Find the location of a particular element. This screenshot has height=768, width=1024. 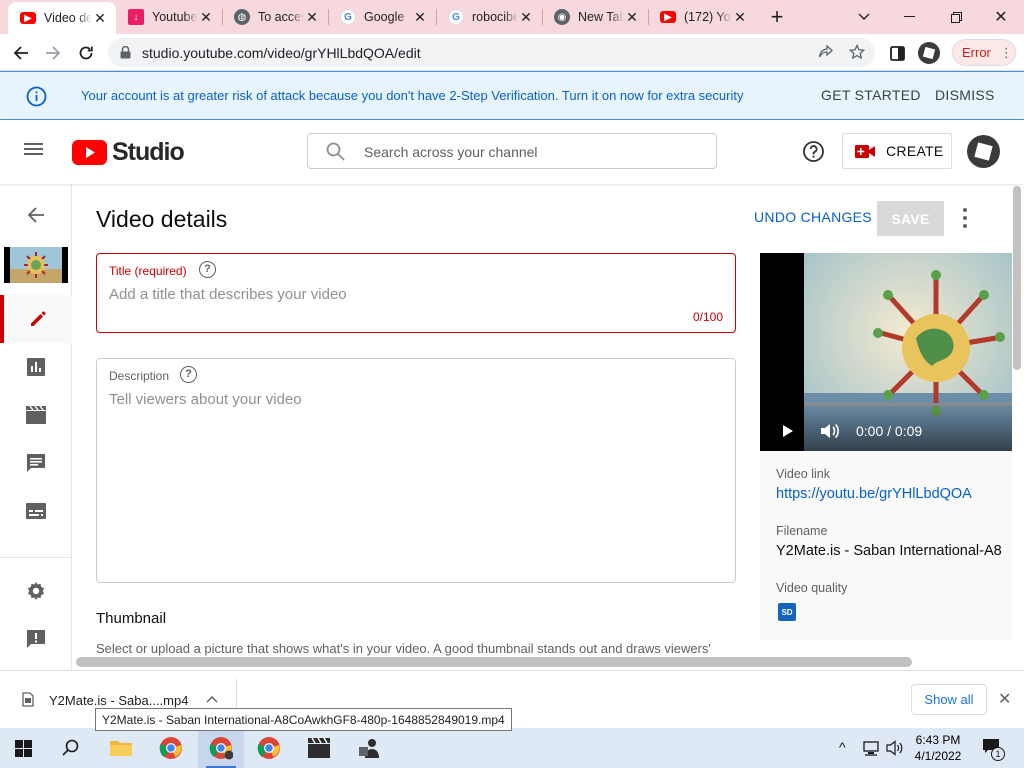

nav-analytics is located at coordinates (36, 367).